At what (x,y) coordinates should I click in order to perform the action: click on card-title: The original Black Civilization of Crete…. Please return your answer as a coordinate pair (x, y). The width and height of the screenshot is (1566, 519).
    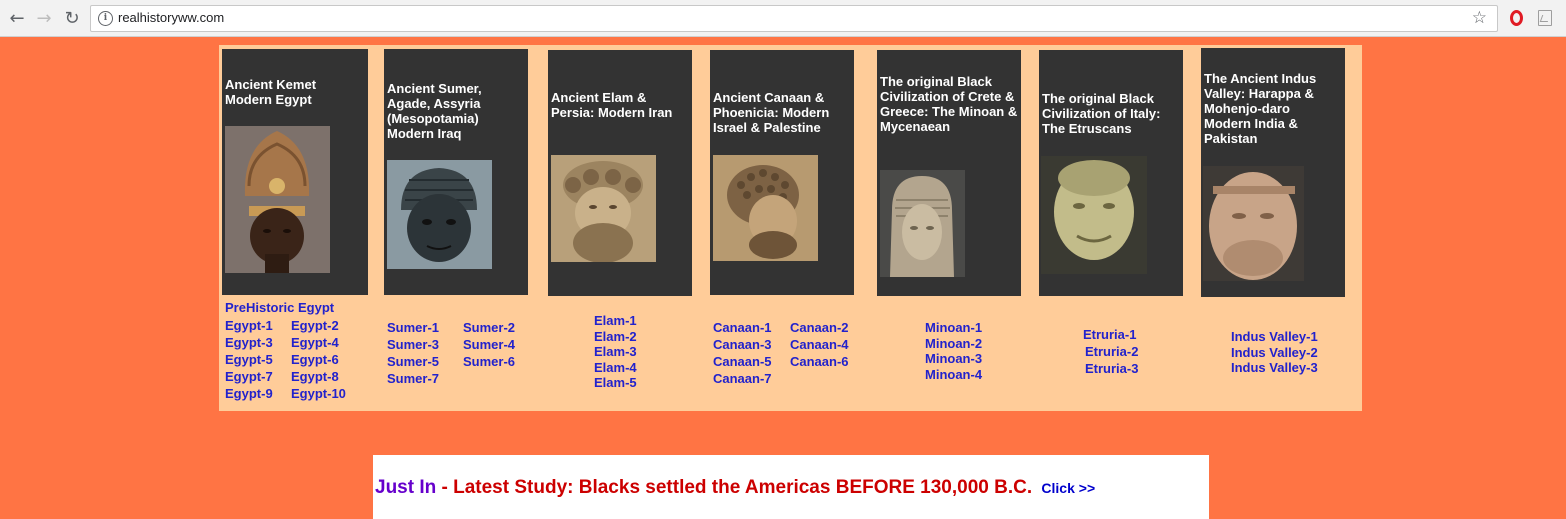
    Looking at the image, I should click on (949, 104).